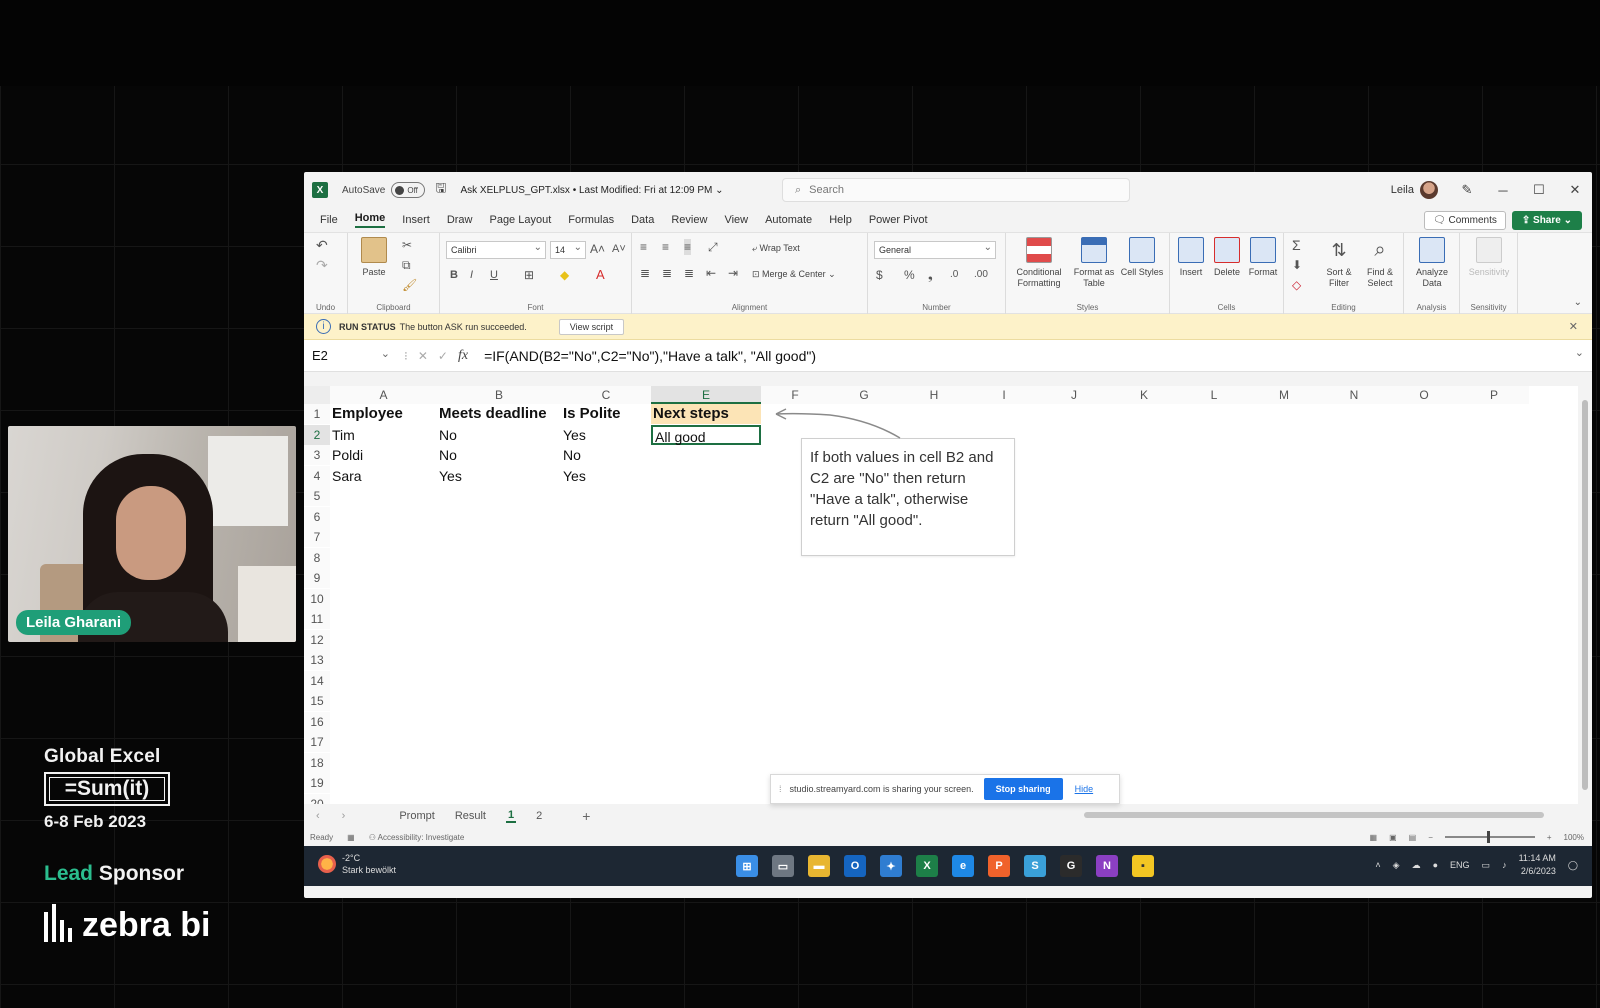  What do you see at coordinates (898, 220) in the screenshot?
I see `tab-power-pivot: Power Pivot` at bounding box center [898, 220].